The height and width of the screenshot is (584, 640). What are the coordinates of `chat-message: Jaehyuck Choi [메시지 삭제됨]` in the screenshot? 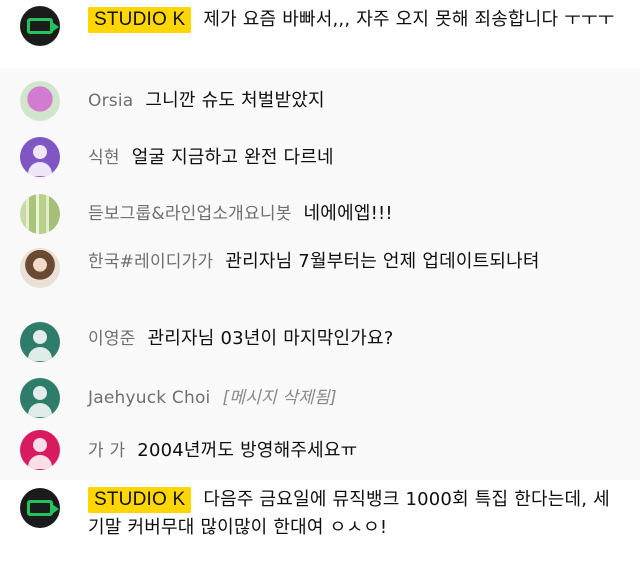 It's located at (320, 399).